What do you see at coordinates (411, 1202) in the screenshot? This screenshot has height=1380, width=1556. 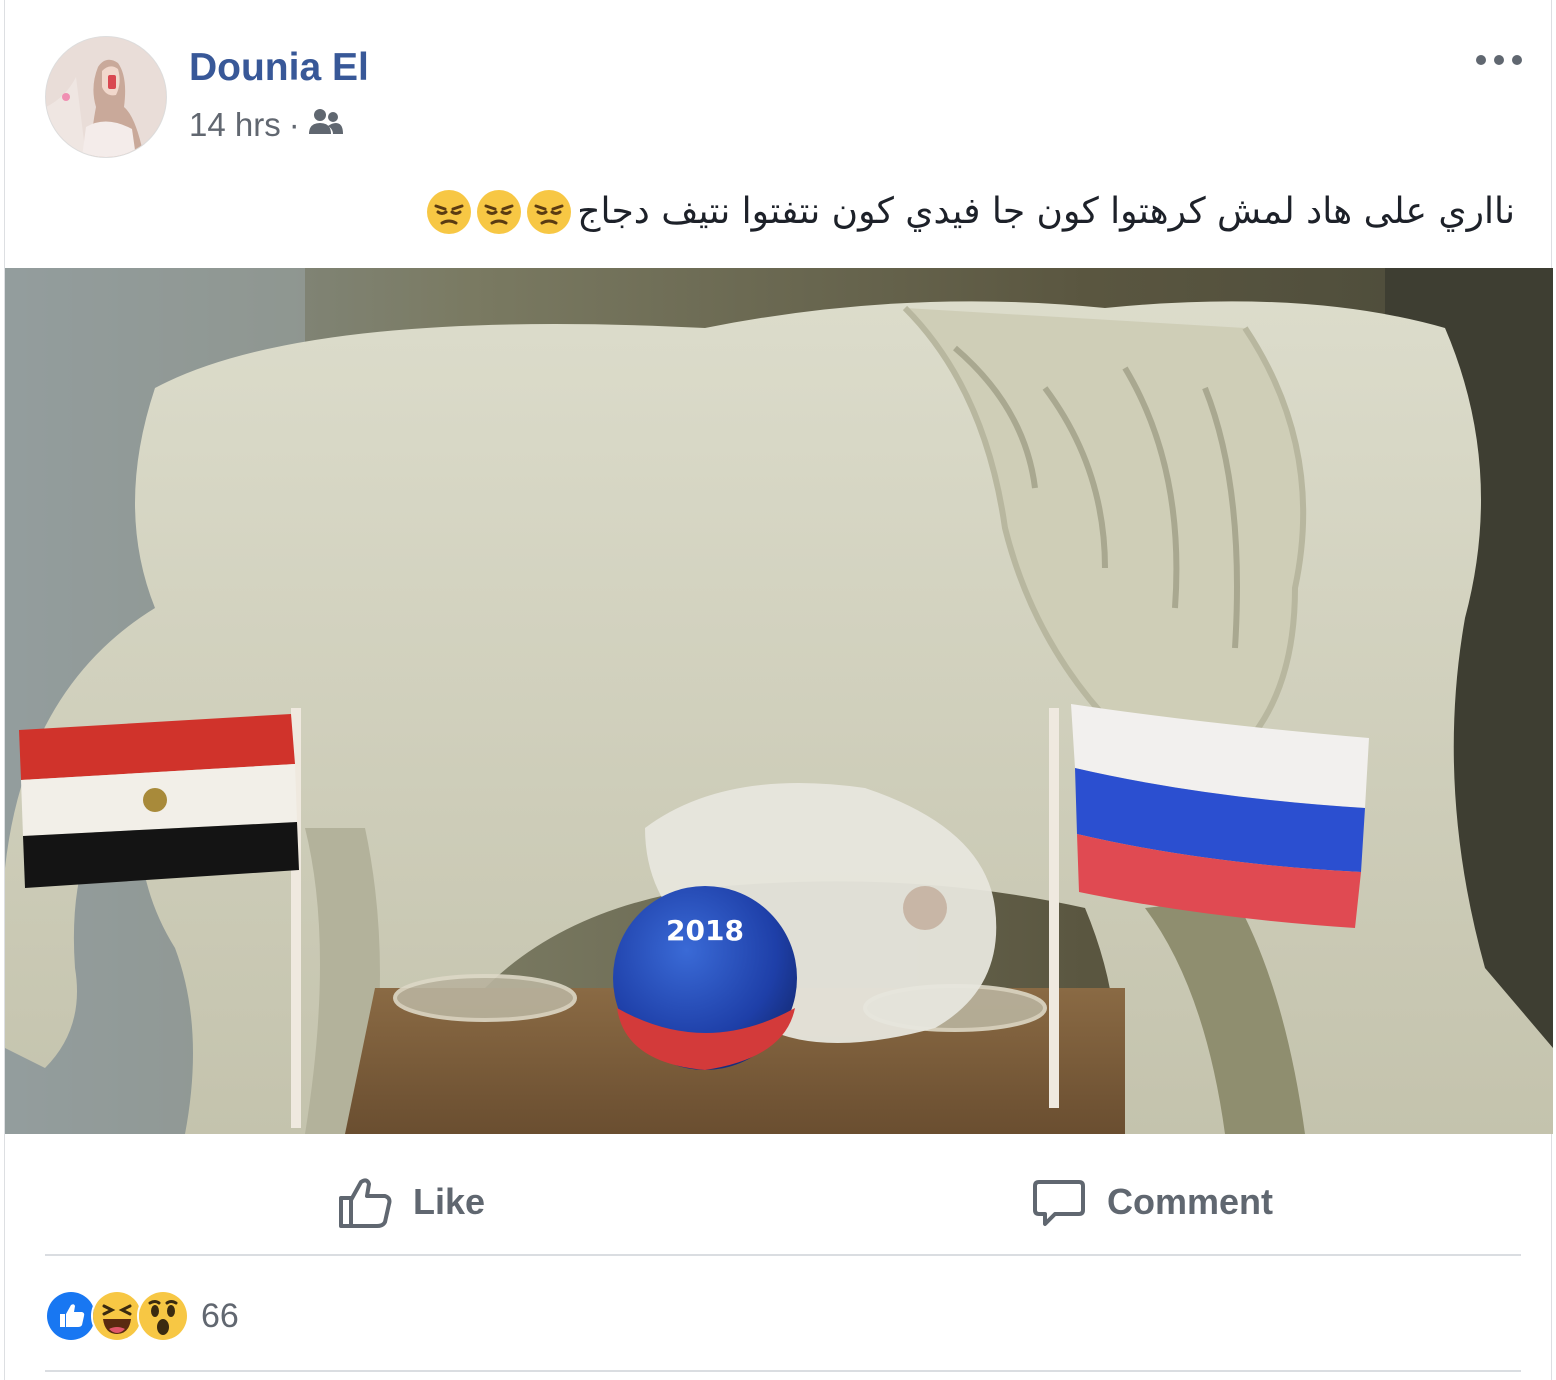 I see `like-button: Like` at bounding box center [411, 1202].